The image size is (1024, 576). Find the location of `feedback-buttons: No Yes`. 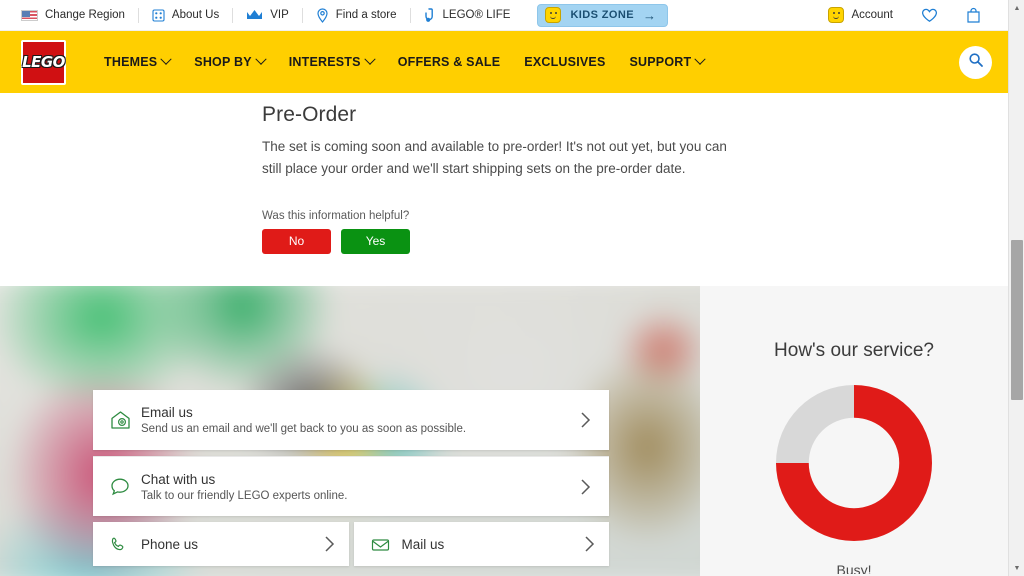

feedback-buttons: No Yes is located at coordinates (391, 241).